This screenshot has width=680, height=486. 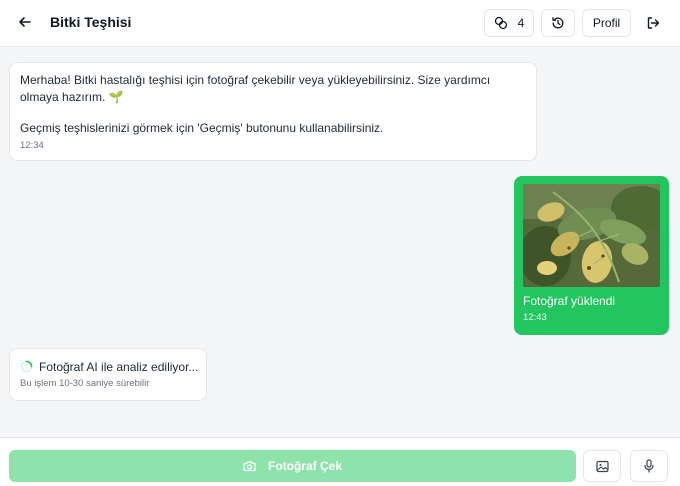 I want to click on image-icon, so click(x=602, y=466).